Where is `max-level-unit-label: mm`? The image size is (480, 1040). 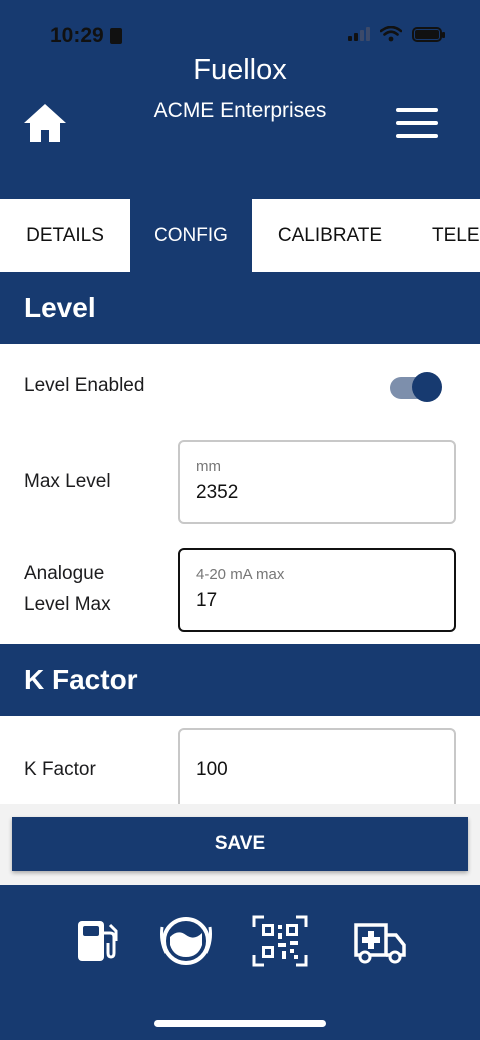
max-level-unit-label: mm is located at coordinates (208, 466).